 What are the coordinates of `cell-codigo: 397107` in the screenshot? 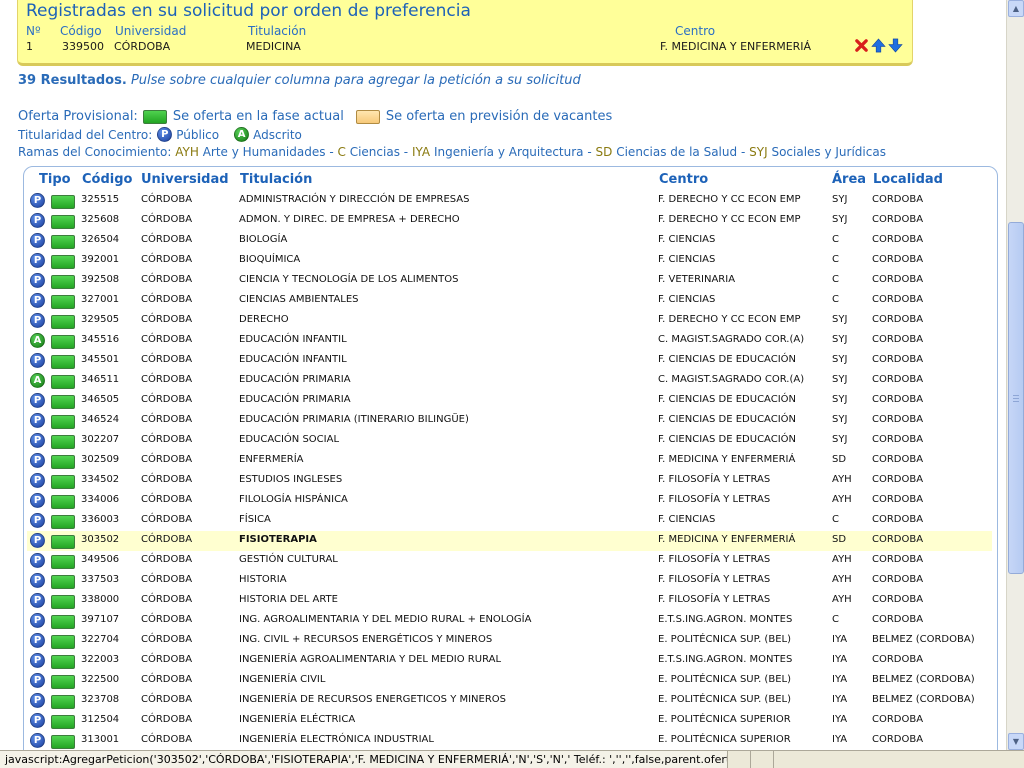 It's located at (100, 619).